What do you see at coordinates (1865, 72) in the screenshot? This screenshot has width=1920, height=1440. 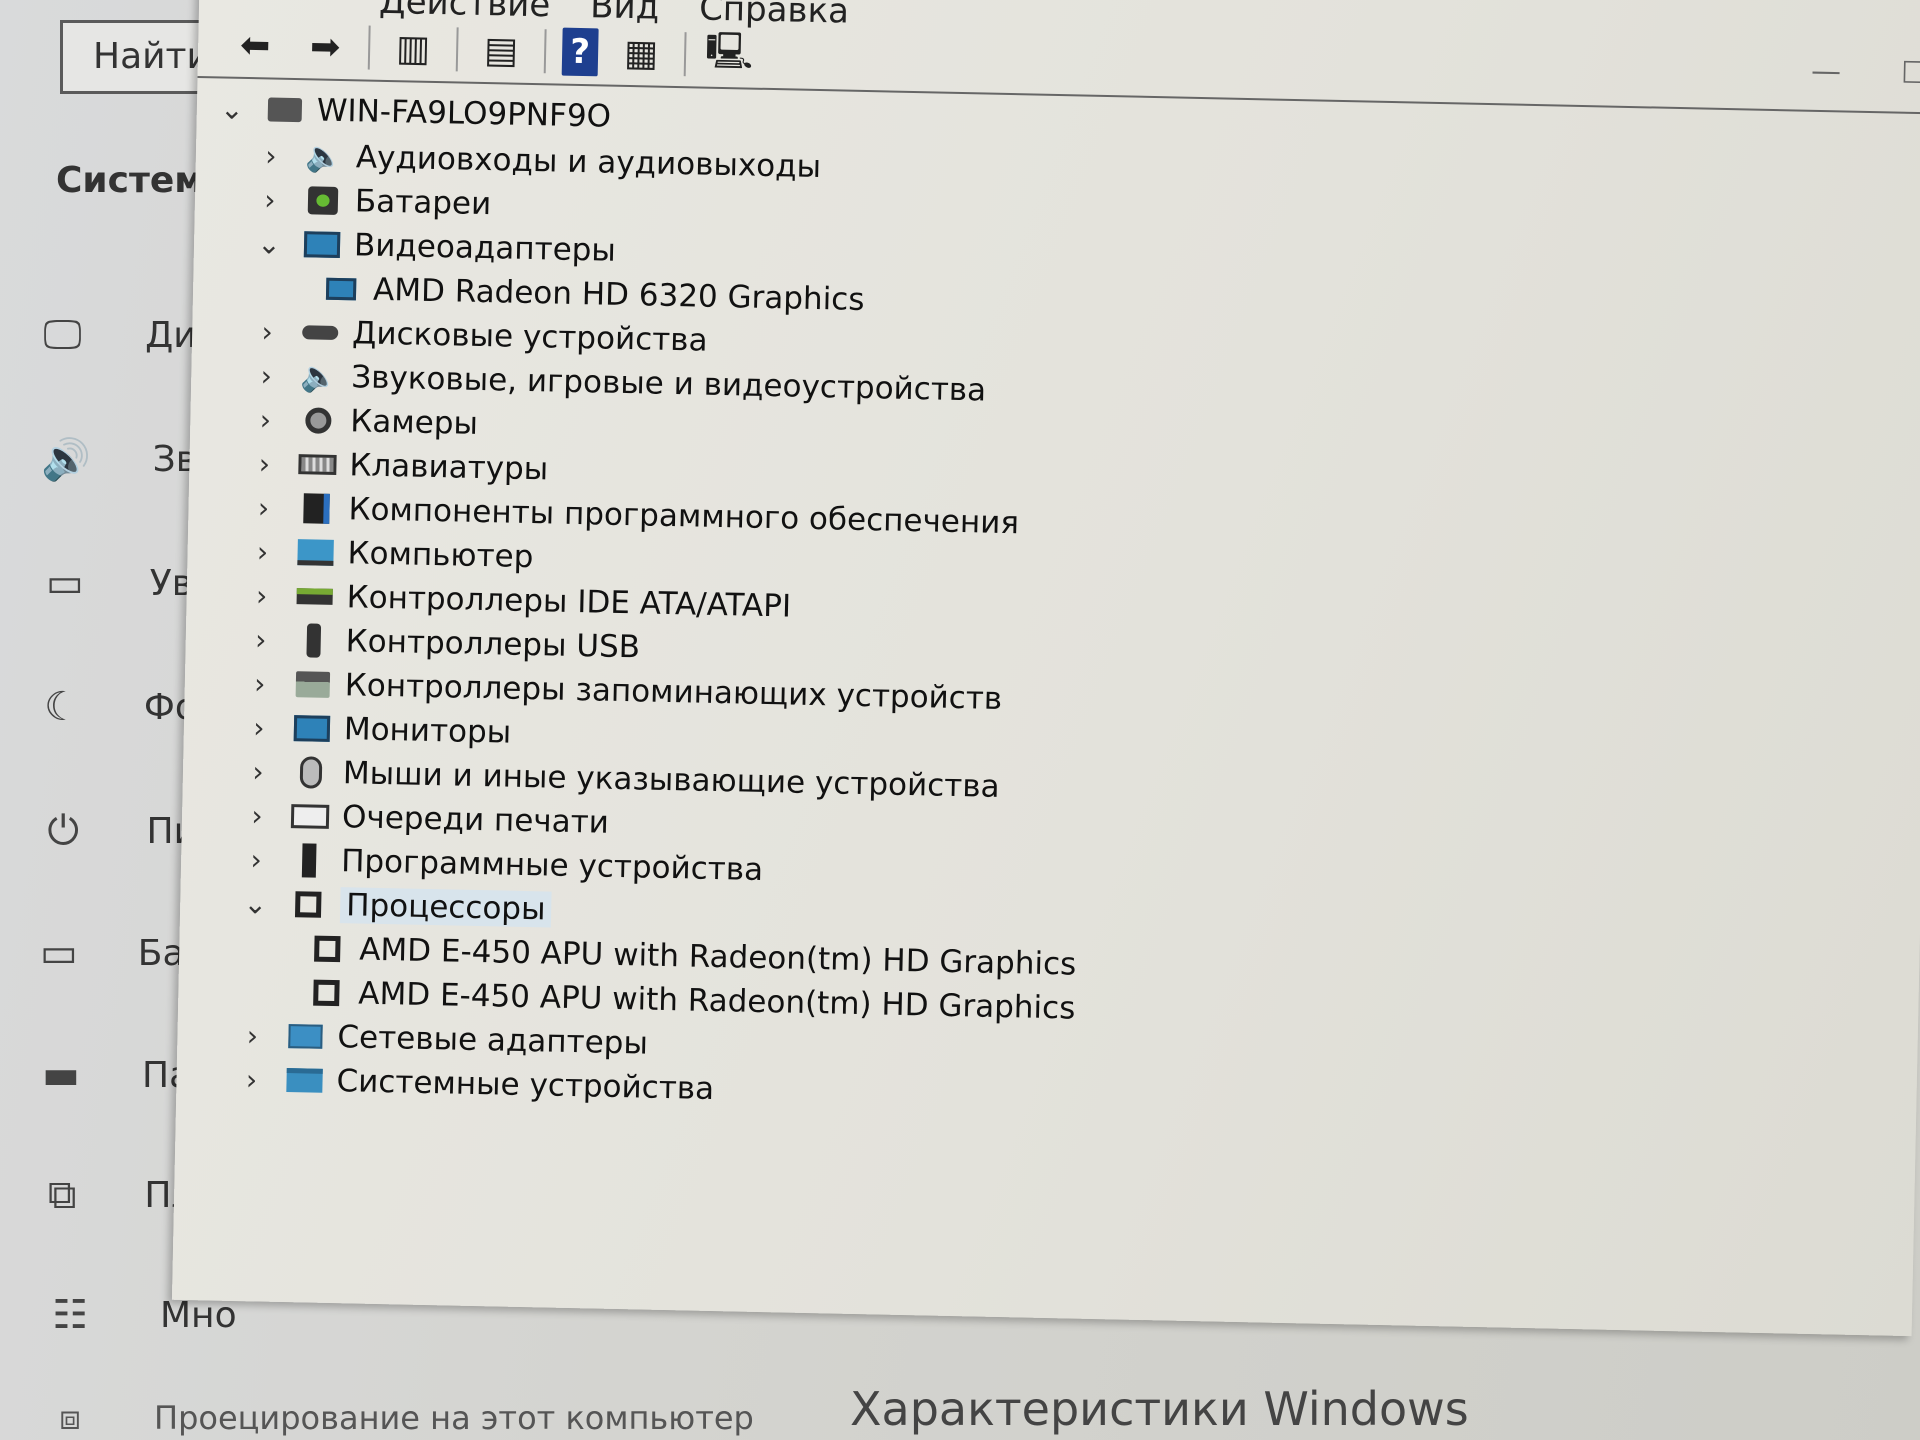 I see `window-controls: — ☐` at bounding box center [1865, 72].